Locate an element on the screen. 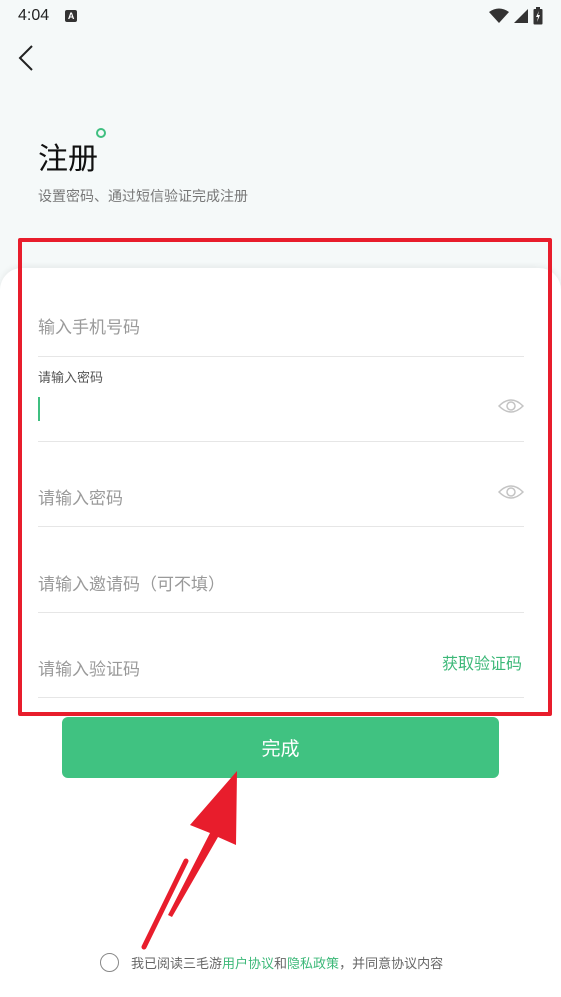  agreement: 我已阅读三毛游 用户协议 和 隐私政策 ，并同意协议内容 is located at coordinates (271, 962).